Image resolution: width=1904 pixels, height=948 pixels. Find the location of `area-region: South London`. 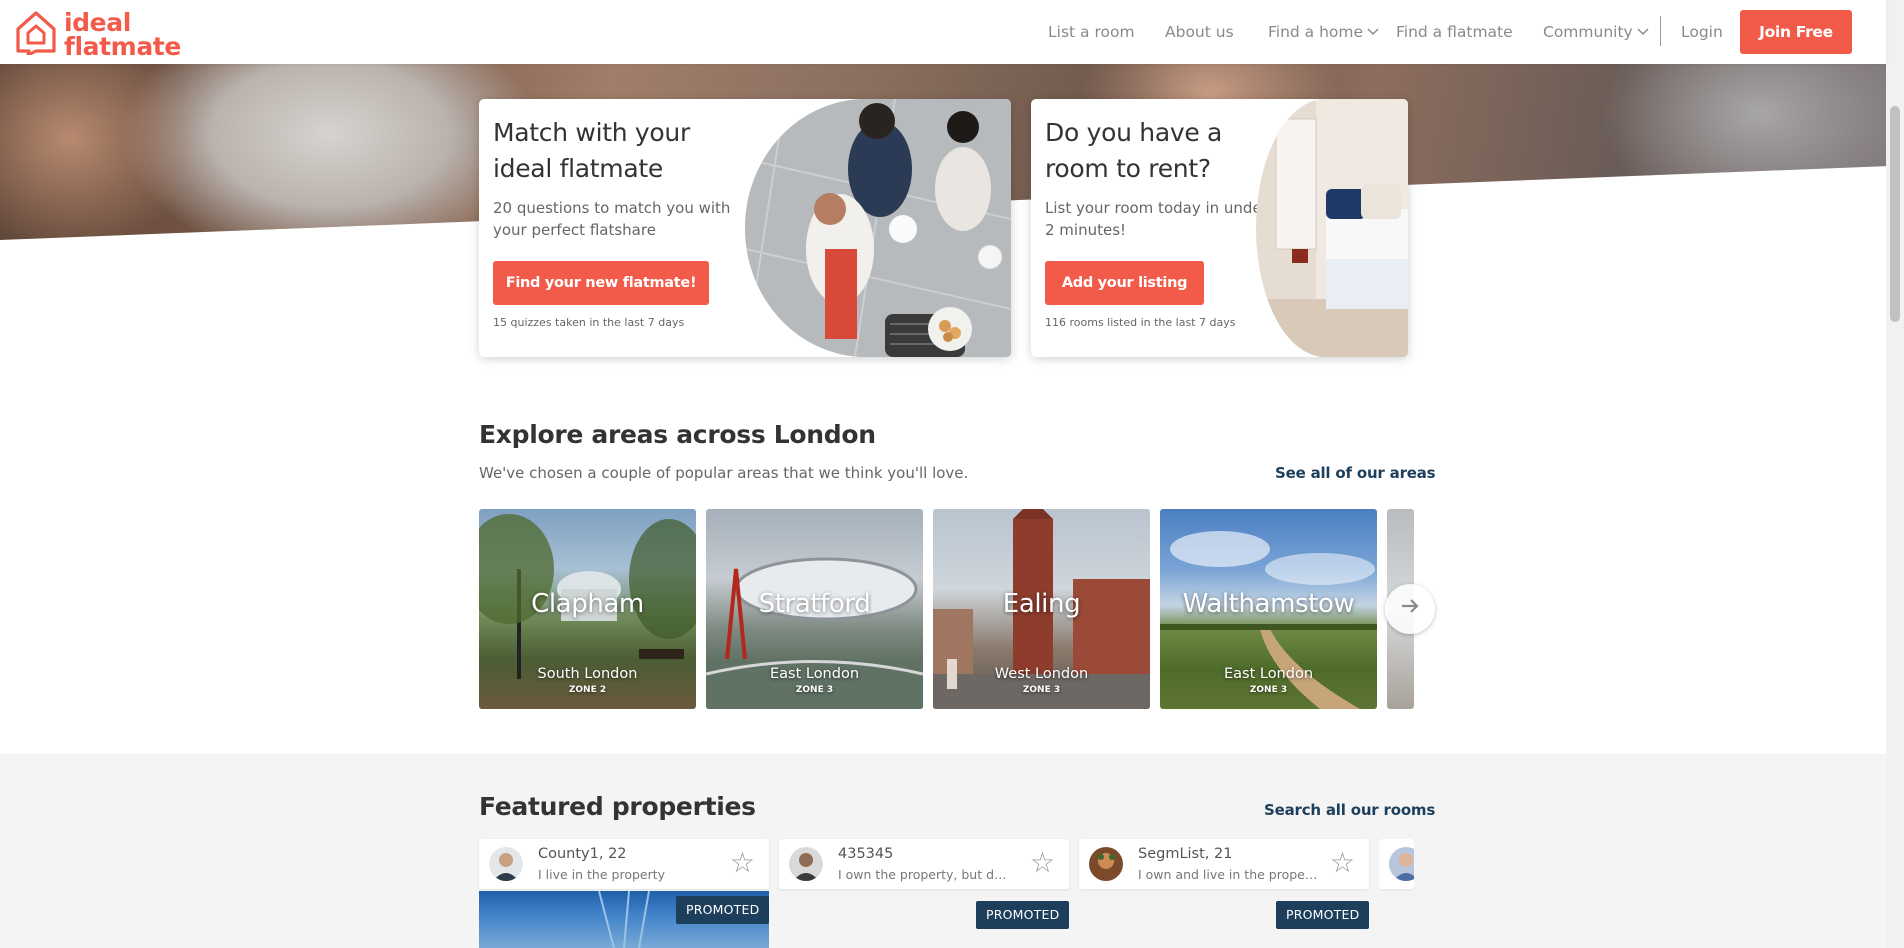

area-region: South London is located at coordinates (587, 674).